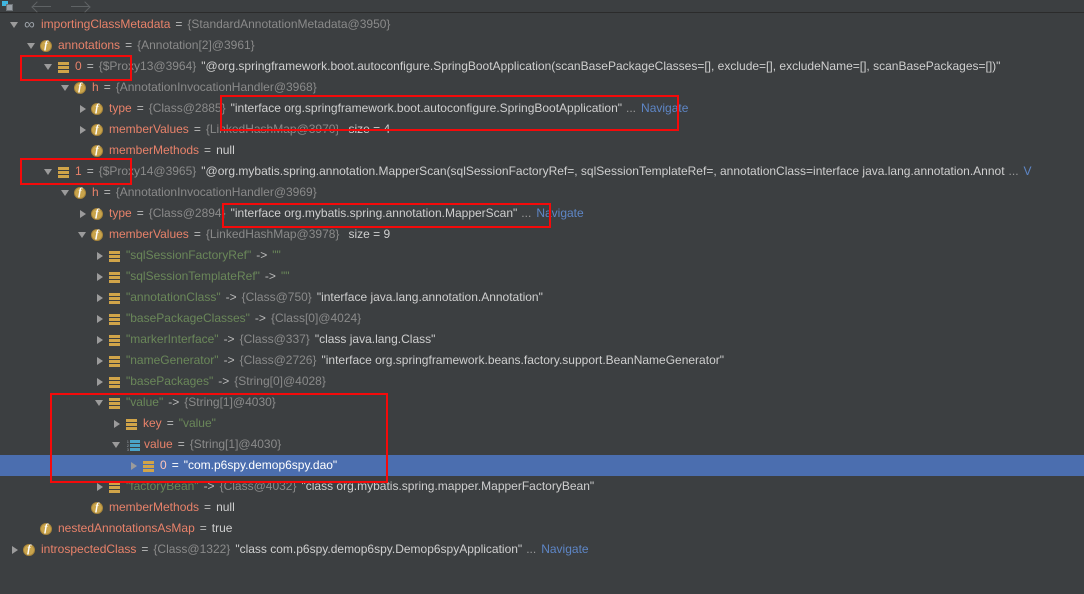 The height and width of the screenshot is (594, 1084). I want to click on tree-row-basePackages: "basePackages" -> {String[0]@4028}, so click(542, 381).